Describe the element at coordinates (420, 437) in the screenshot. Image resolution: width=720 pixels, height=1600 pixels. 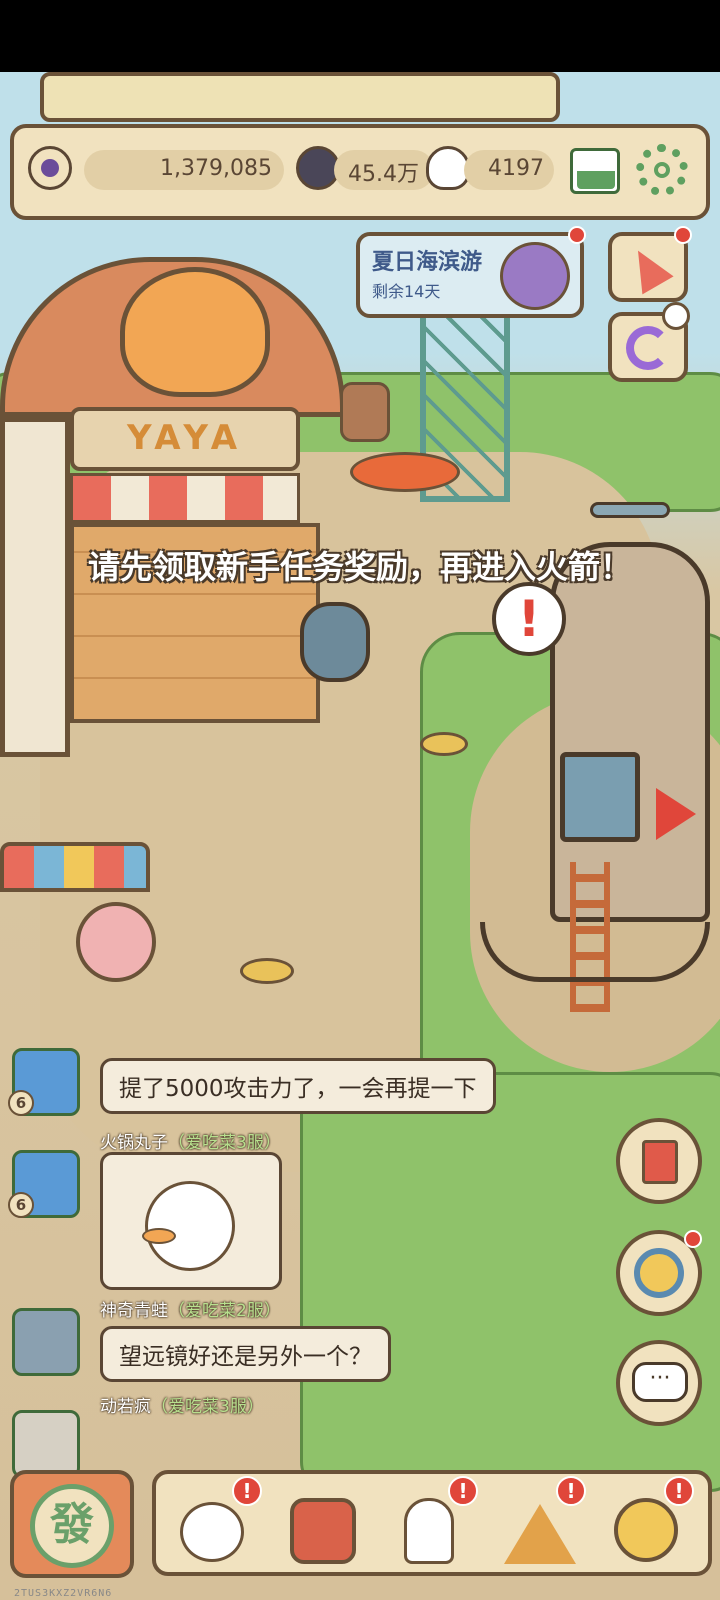
I see `forge-station` at that location.